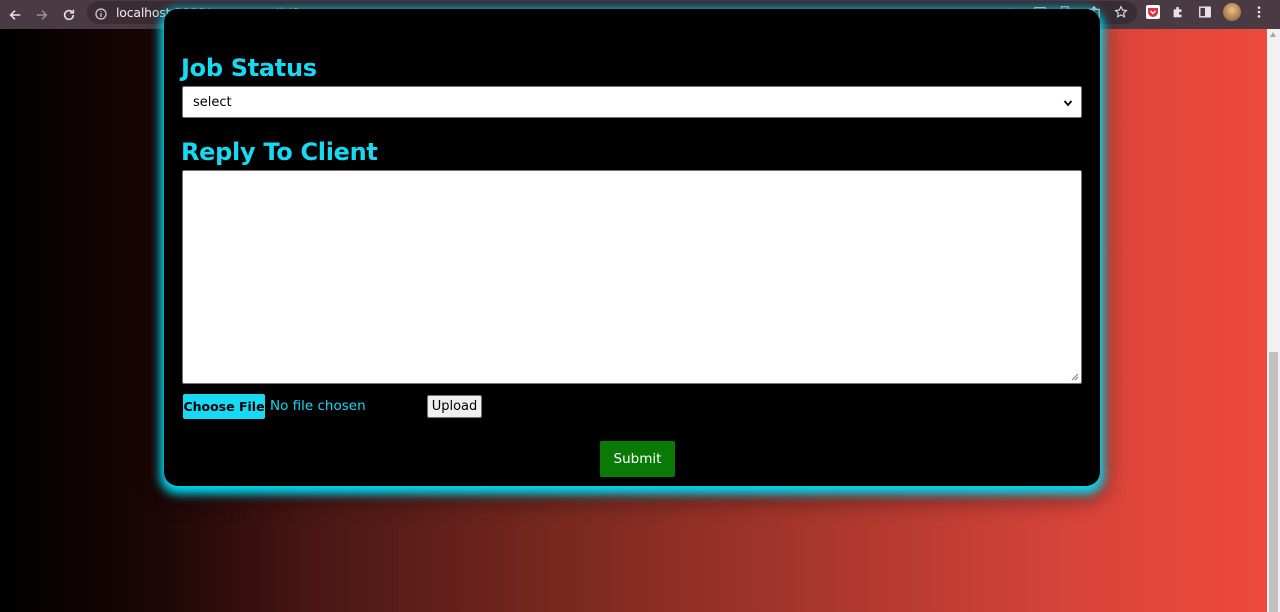 The width and height of the screenshot is (1280, 612). I want to click on job-status-select: select, so click(632, 102).